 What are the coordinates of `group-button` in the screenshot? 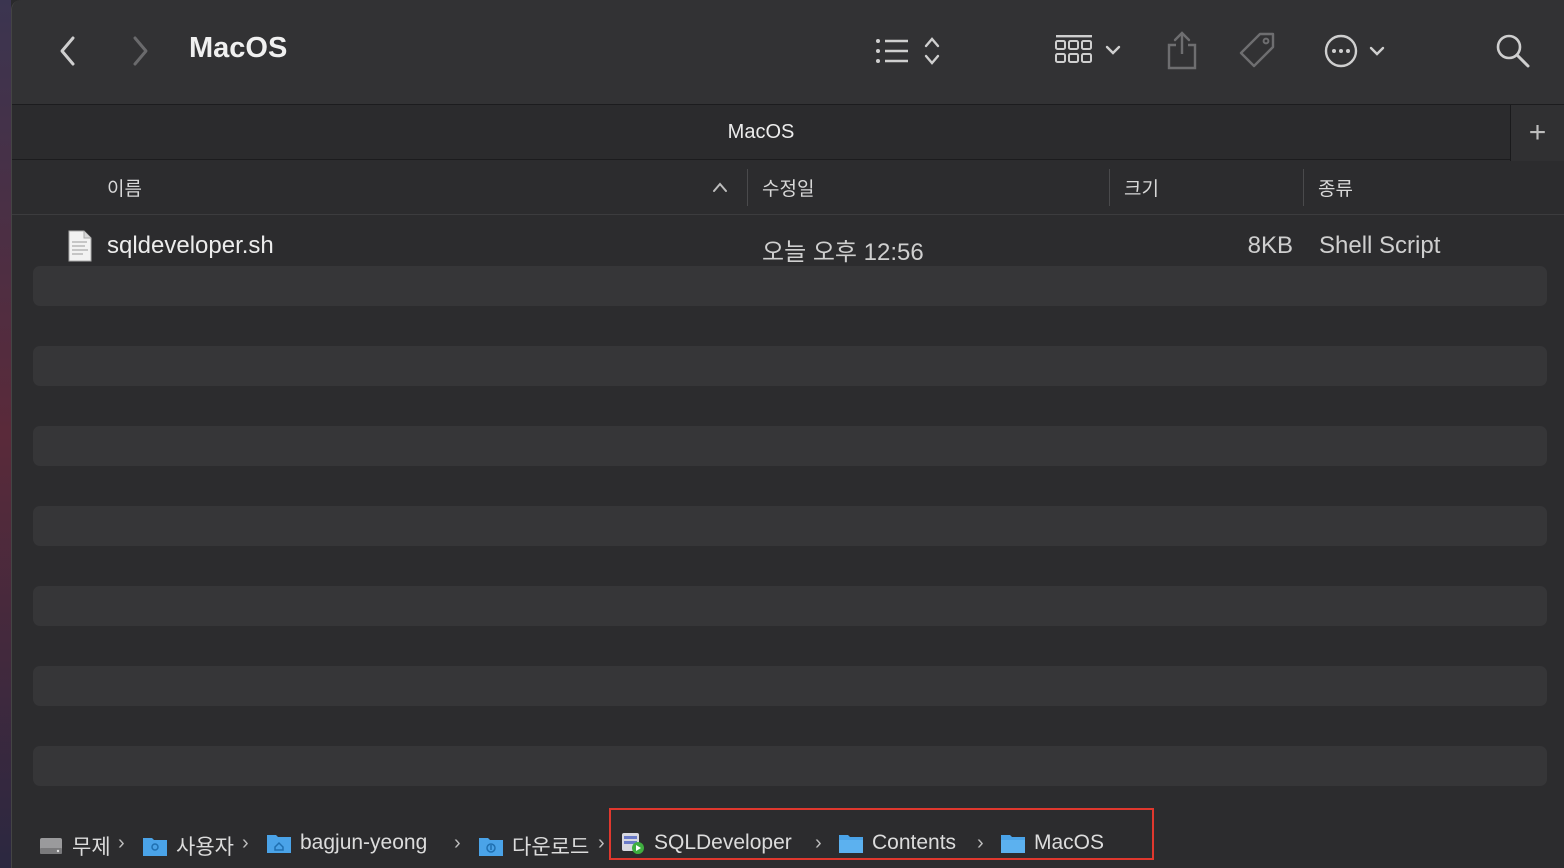 It's located at (1090, 50).